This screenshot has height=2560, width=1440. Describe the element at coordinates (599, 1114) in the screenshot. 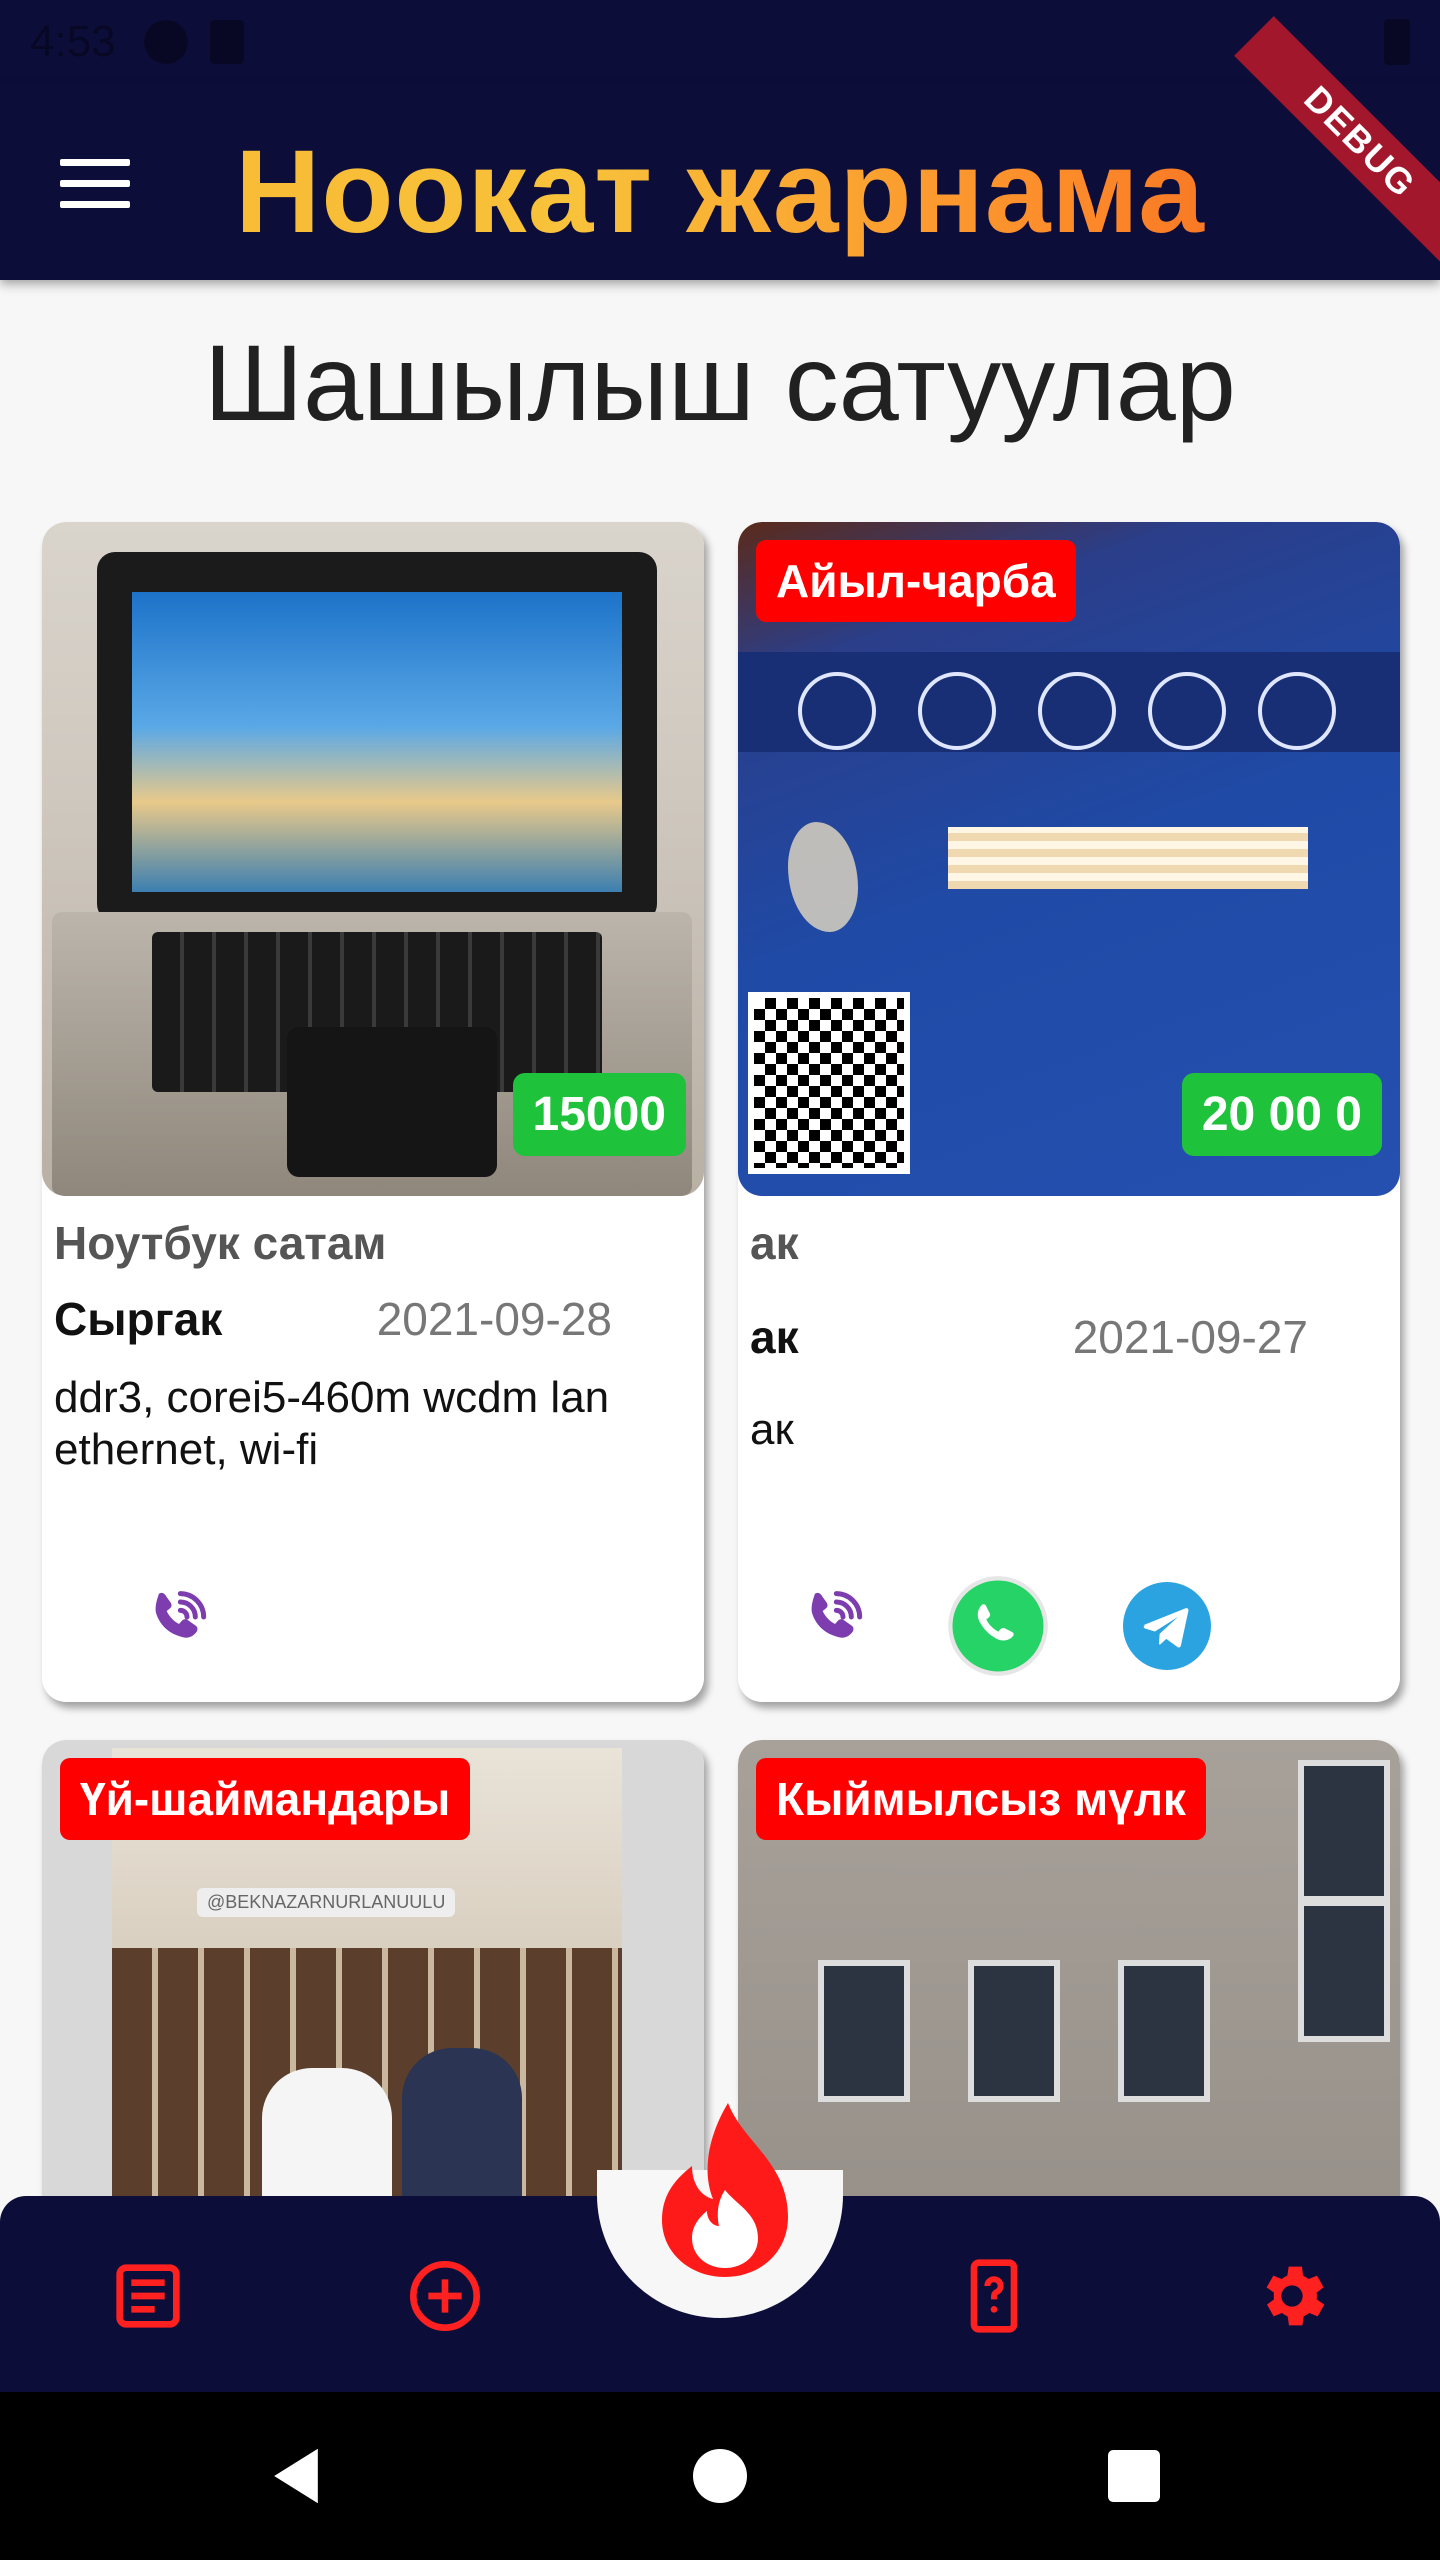

I see `price-badge: 15000` at that location.